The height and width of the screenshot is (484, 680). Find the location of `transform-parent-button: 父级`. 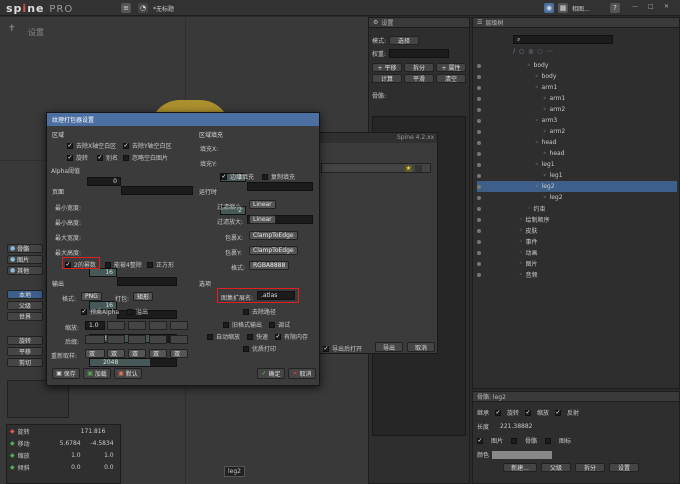

transform-parent-button: 父级 is located at coordinates (25, 305).